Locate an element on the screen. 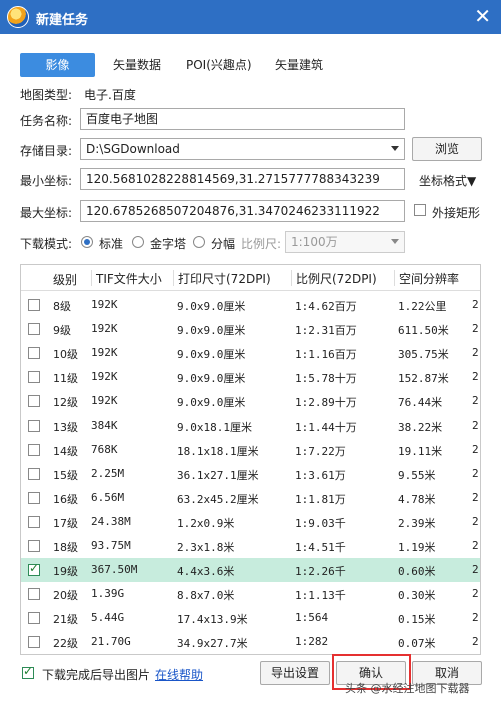  cell-scale: 1:4.51千 is located at coordinates (320, 547).